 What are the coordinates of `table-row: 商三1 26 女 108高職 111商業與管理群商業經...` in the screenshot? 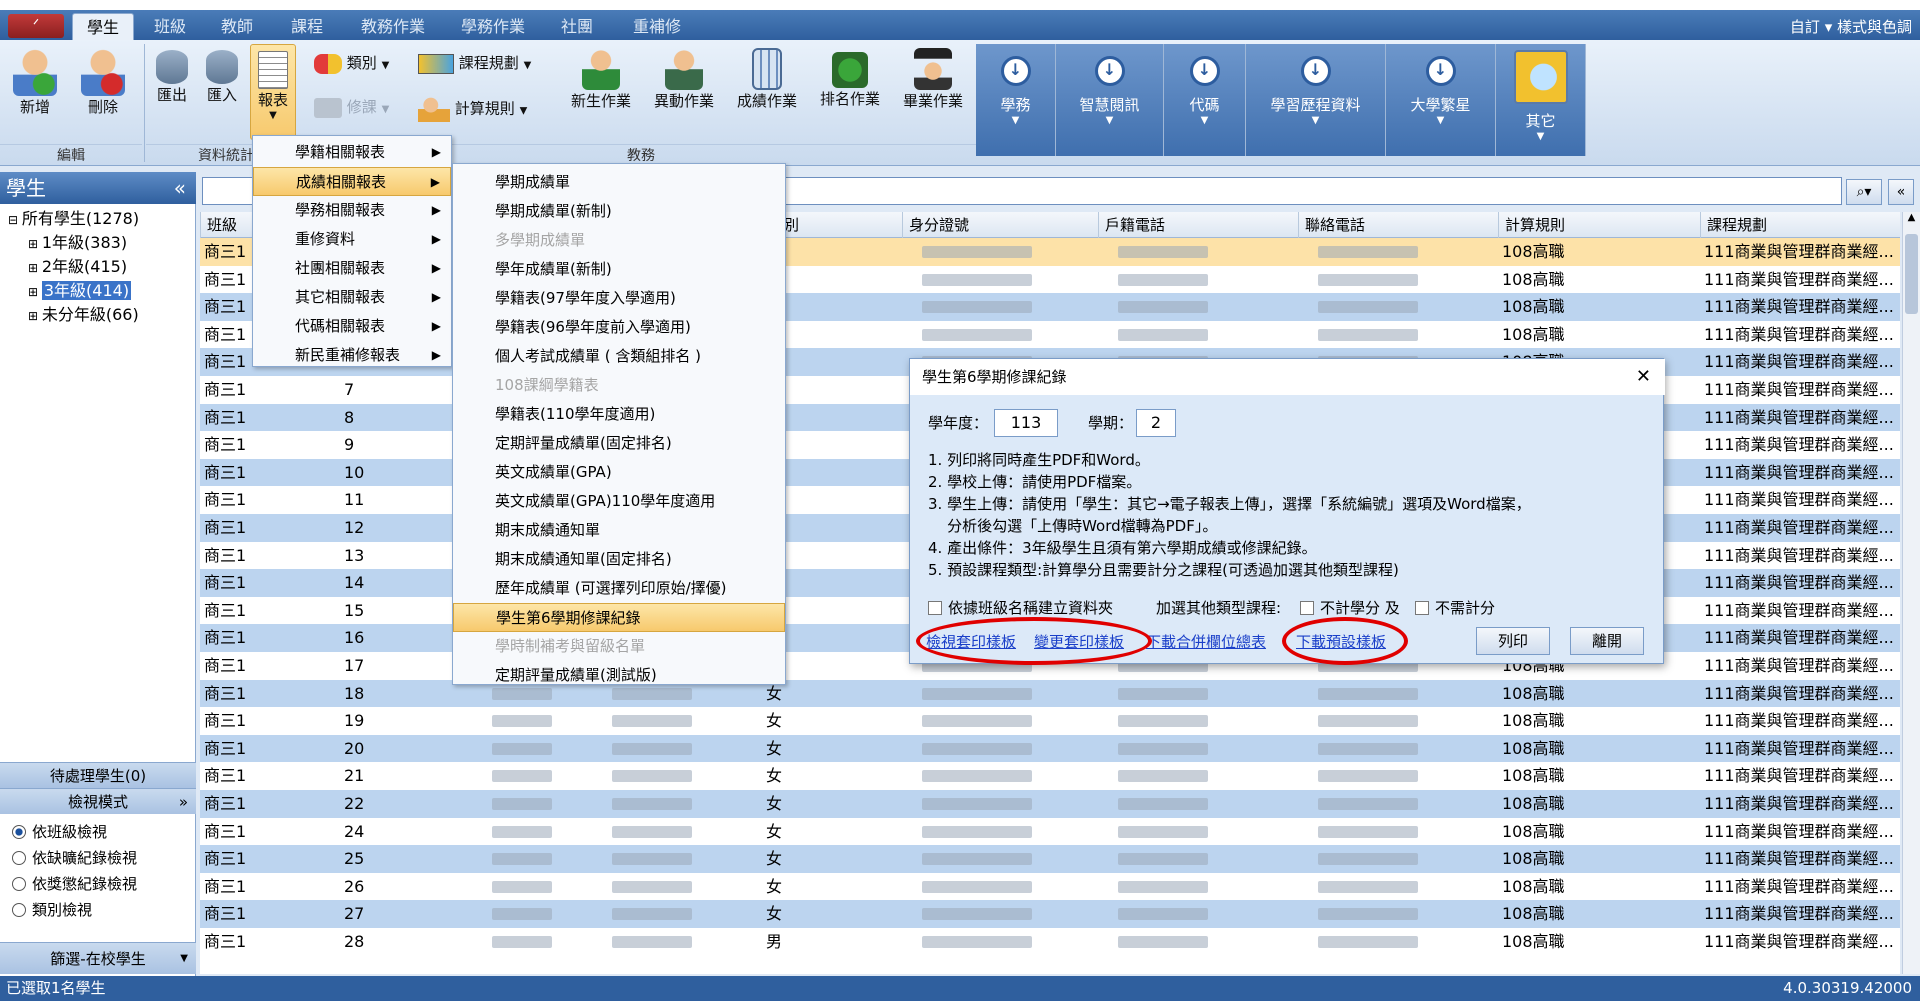 It's located at (1050, 886).